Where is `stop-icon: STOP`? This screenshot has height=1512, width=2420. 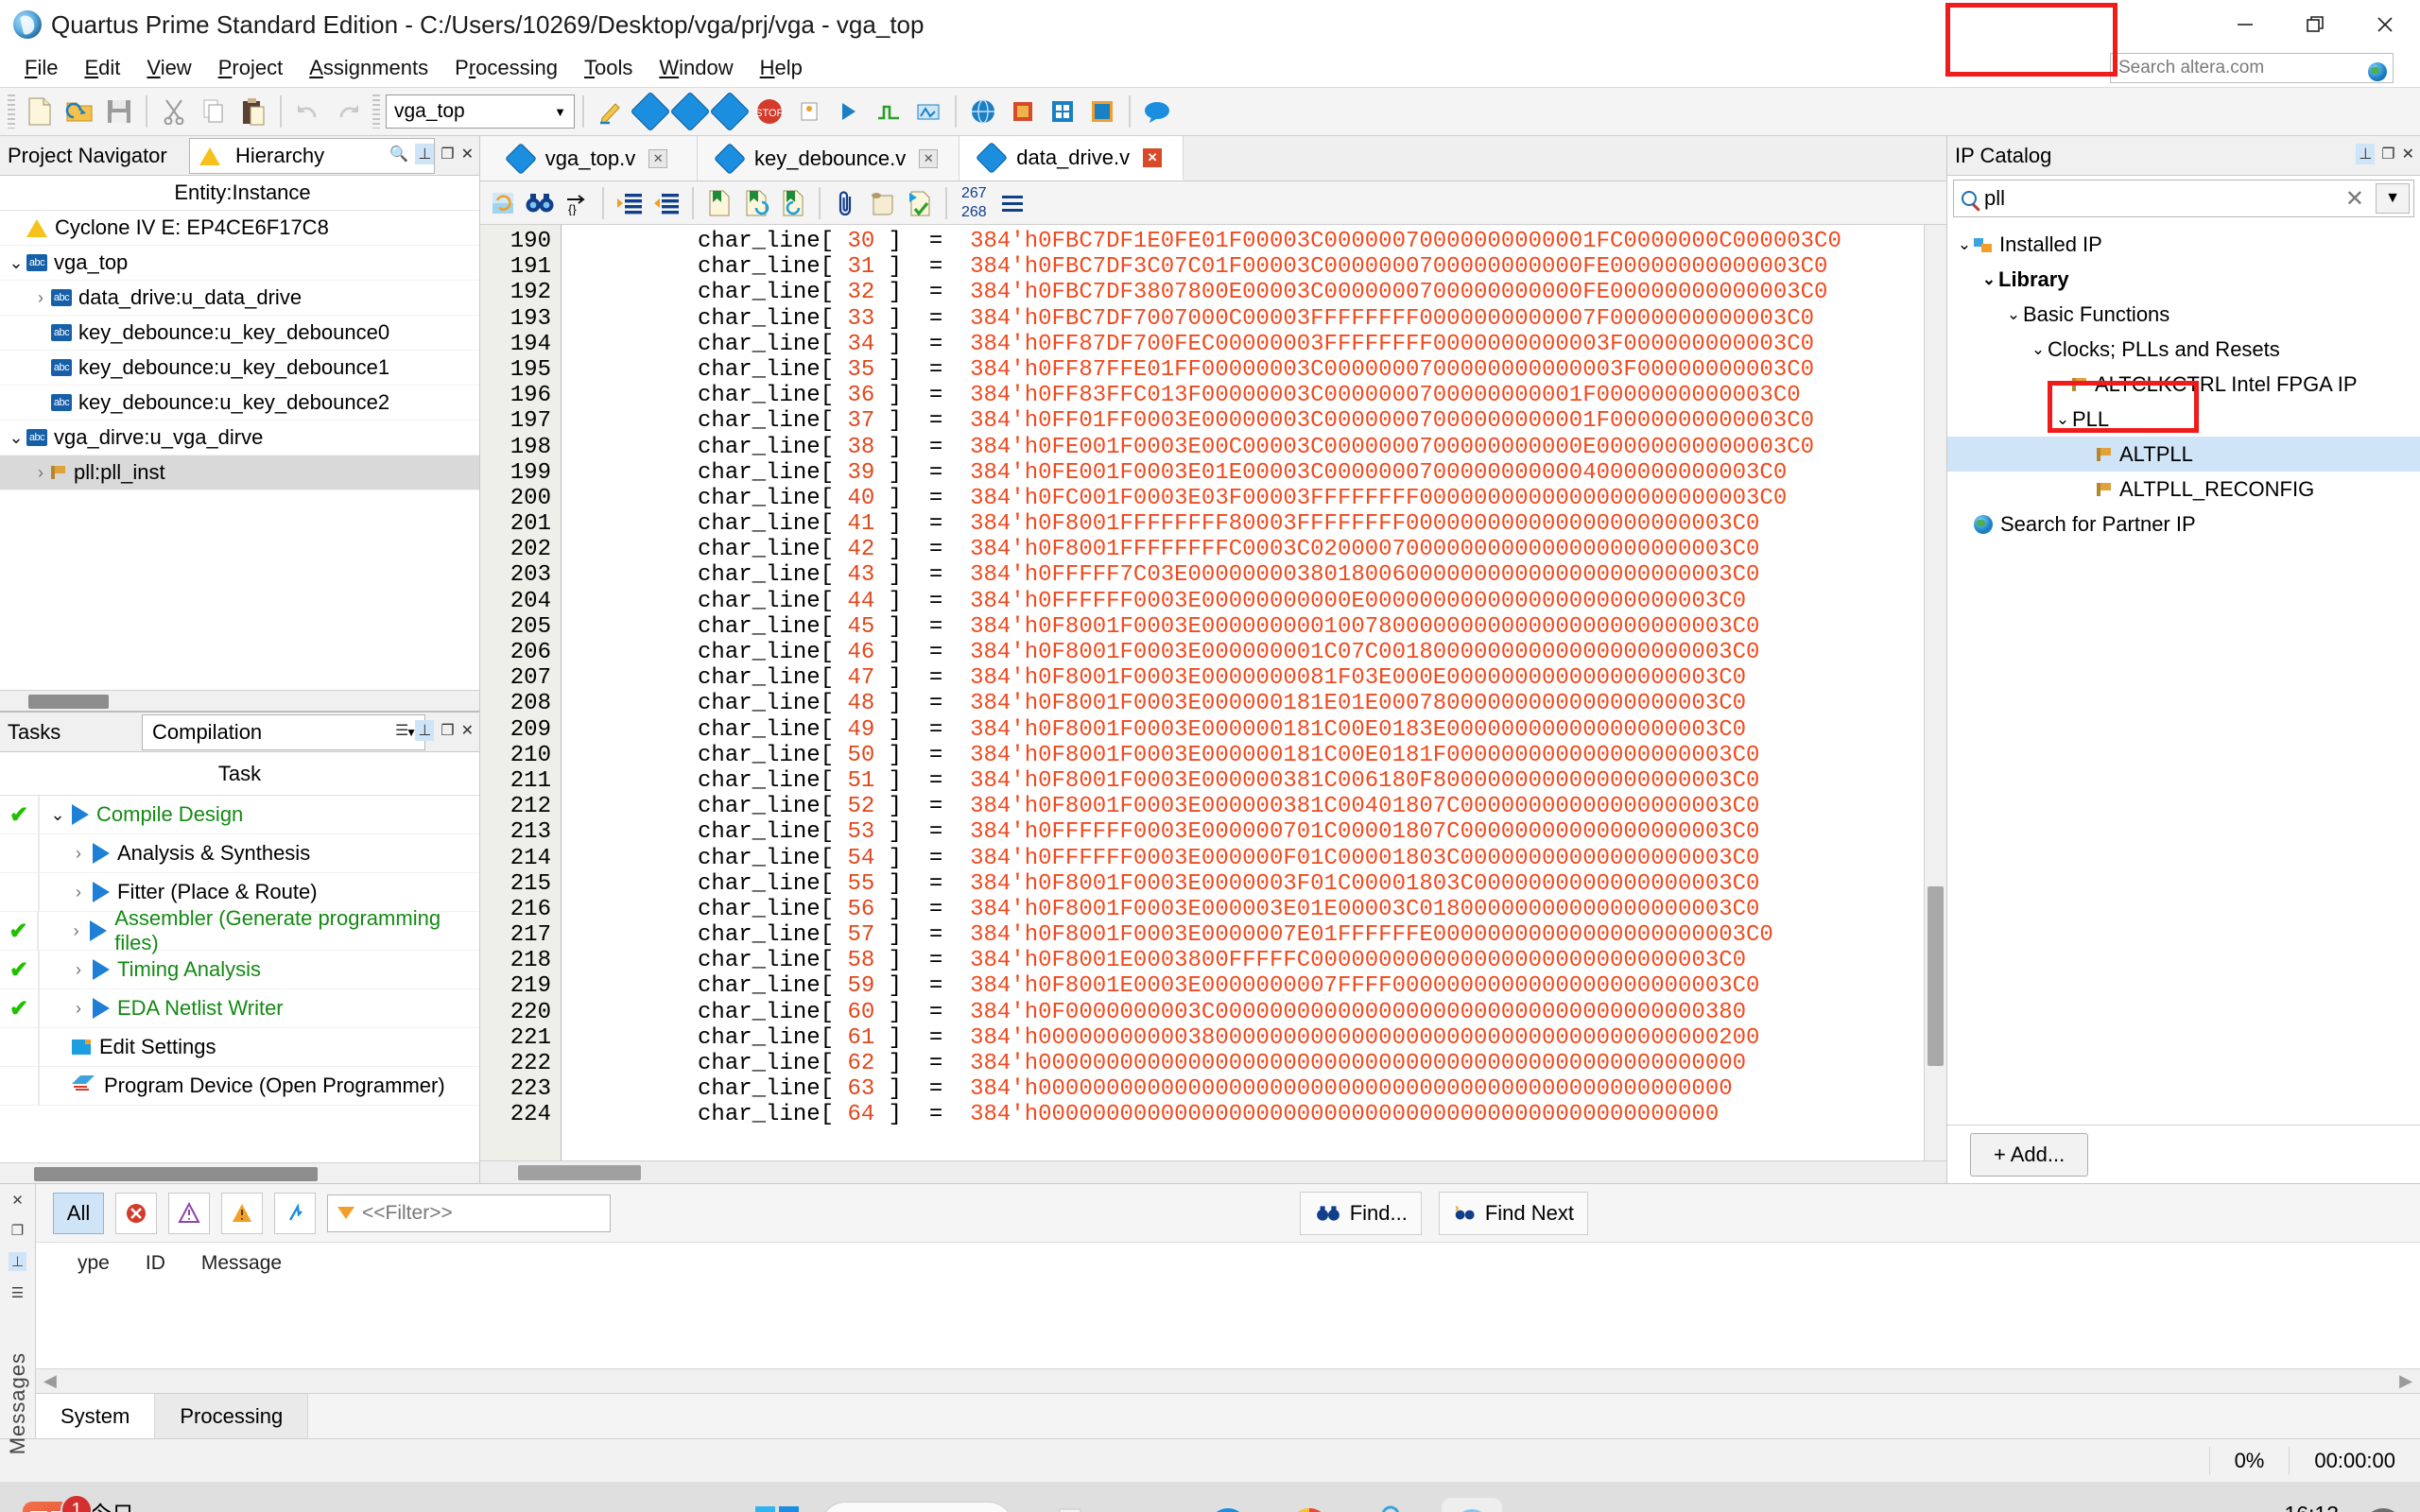 stop-icon: STOP is located at coordinates (769, 111).